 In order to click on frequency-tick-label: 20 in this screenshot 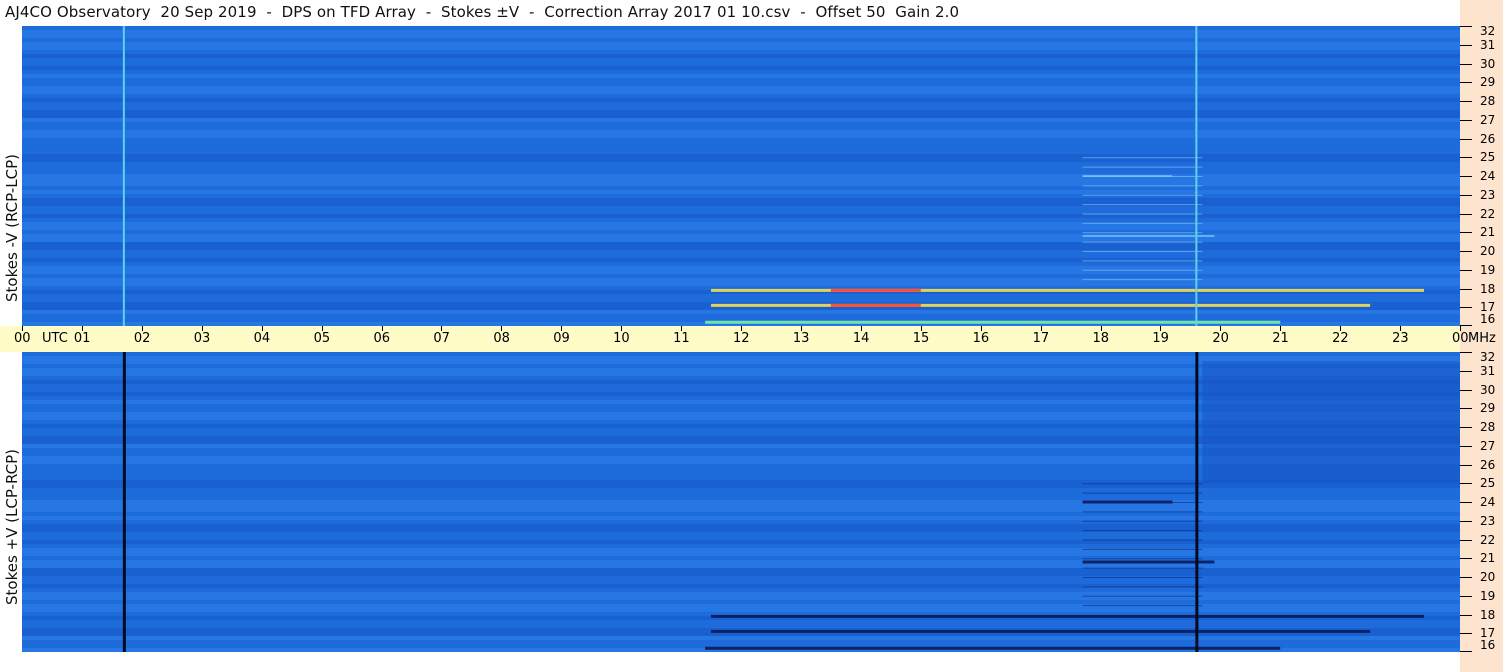, I will do `click(1488, 577)`.